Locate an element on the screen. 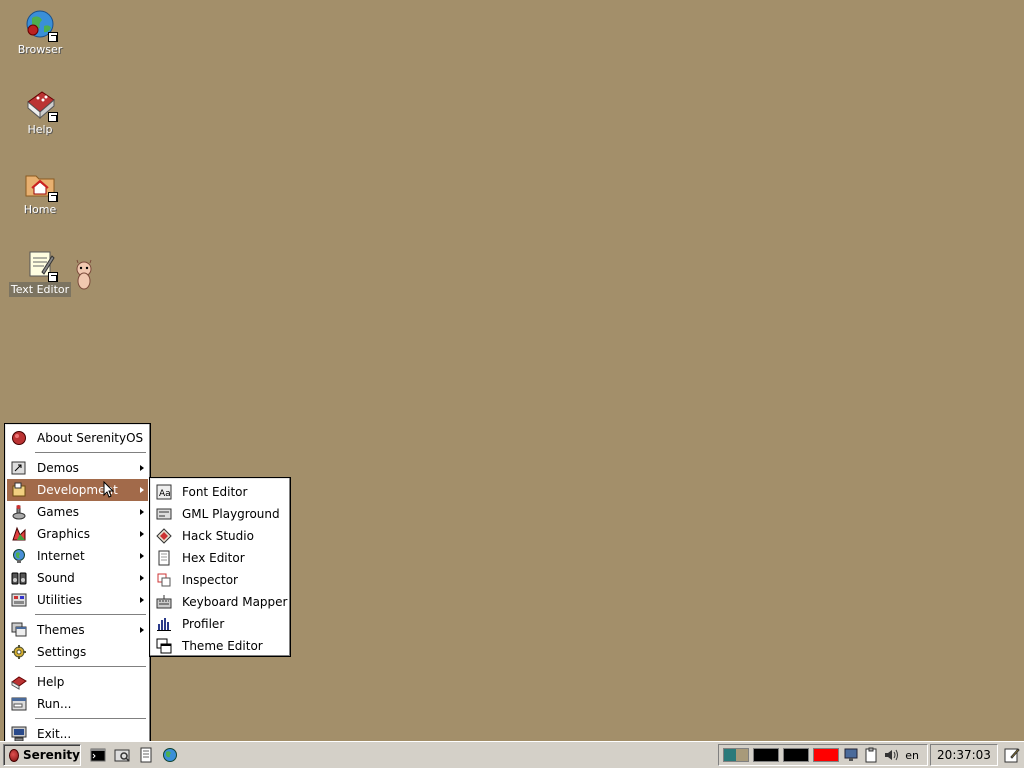 This screenshot has width=1024, height=768. clipboard-icon is located at coordinates (871, 755).